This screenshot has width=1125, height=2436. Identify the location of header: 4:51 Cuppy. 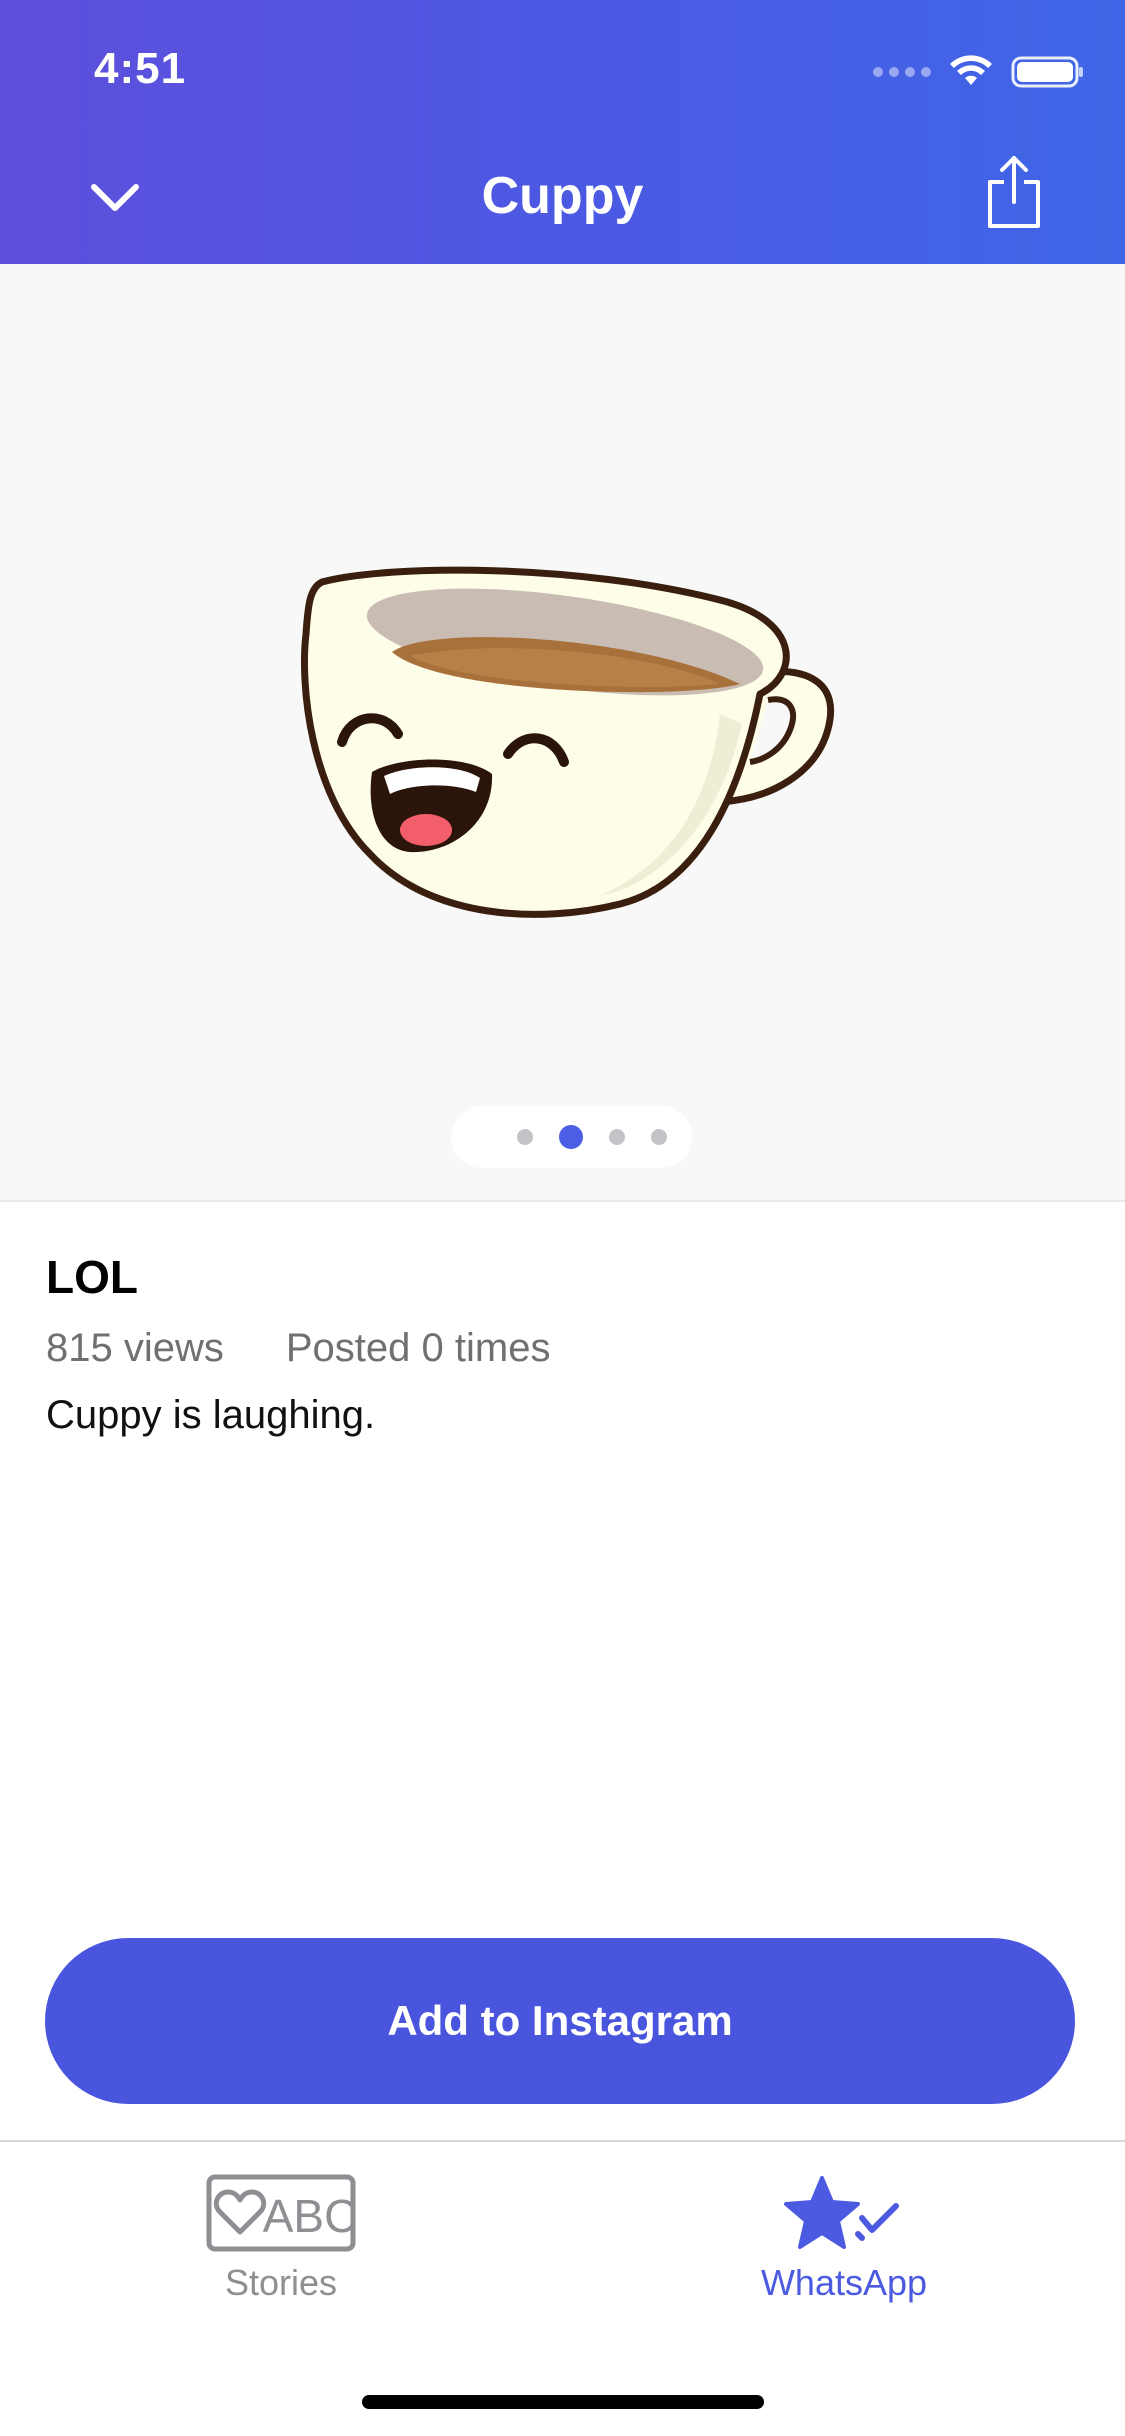
(562, 132).